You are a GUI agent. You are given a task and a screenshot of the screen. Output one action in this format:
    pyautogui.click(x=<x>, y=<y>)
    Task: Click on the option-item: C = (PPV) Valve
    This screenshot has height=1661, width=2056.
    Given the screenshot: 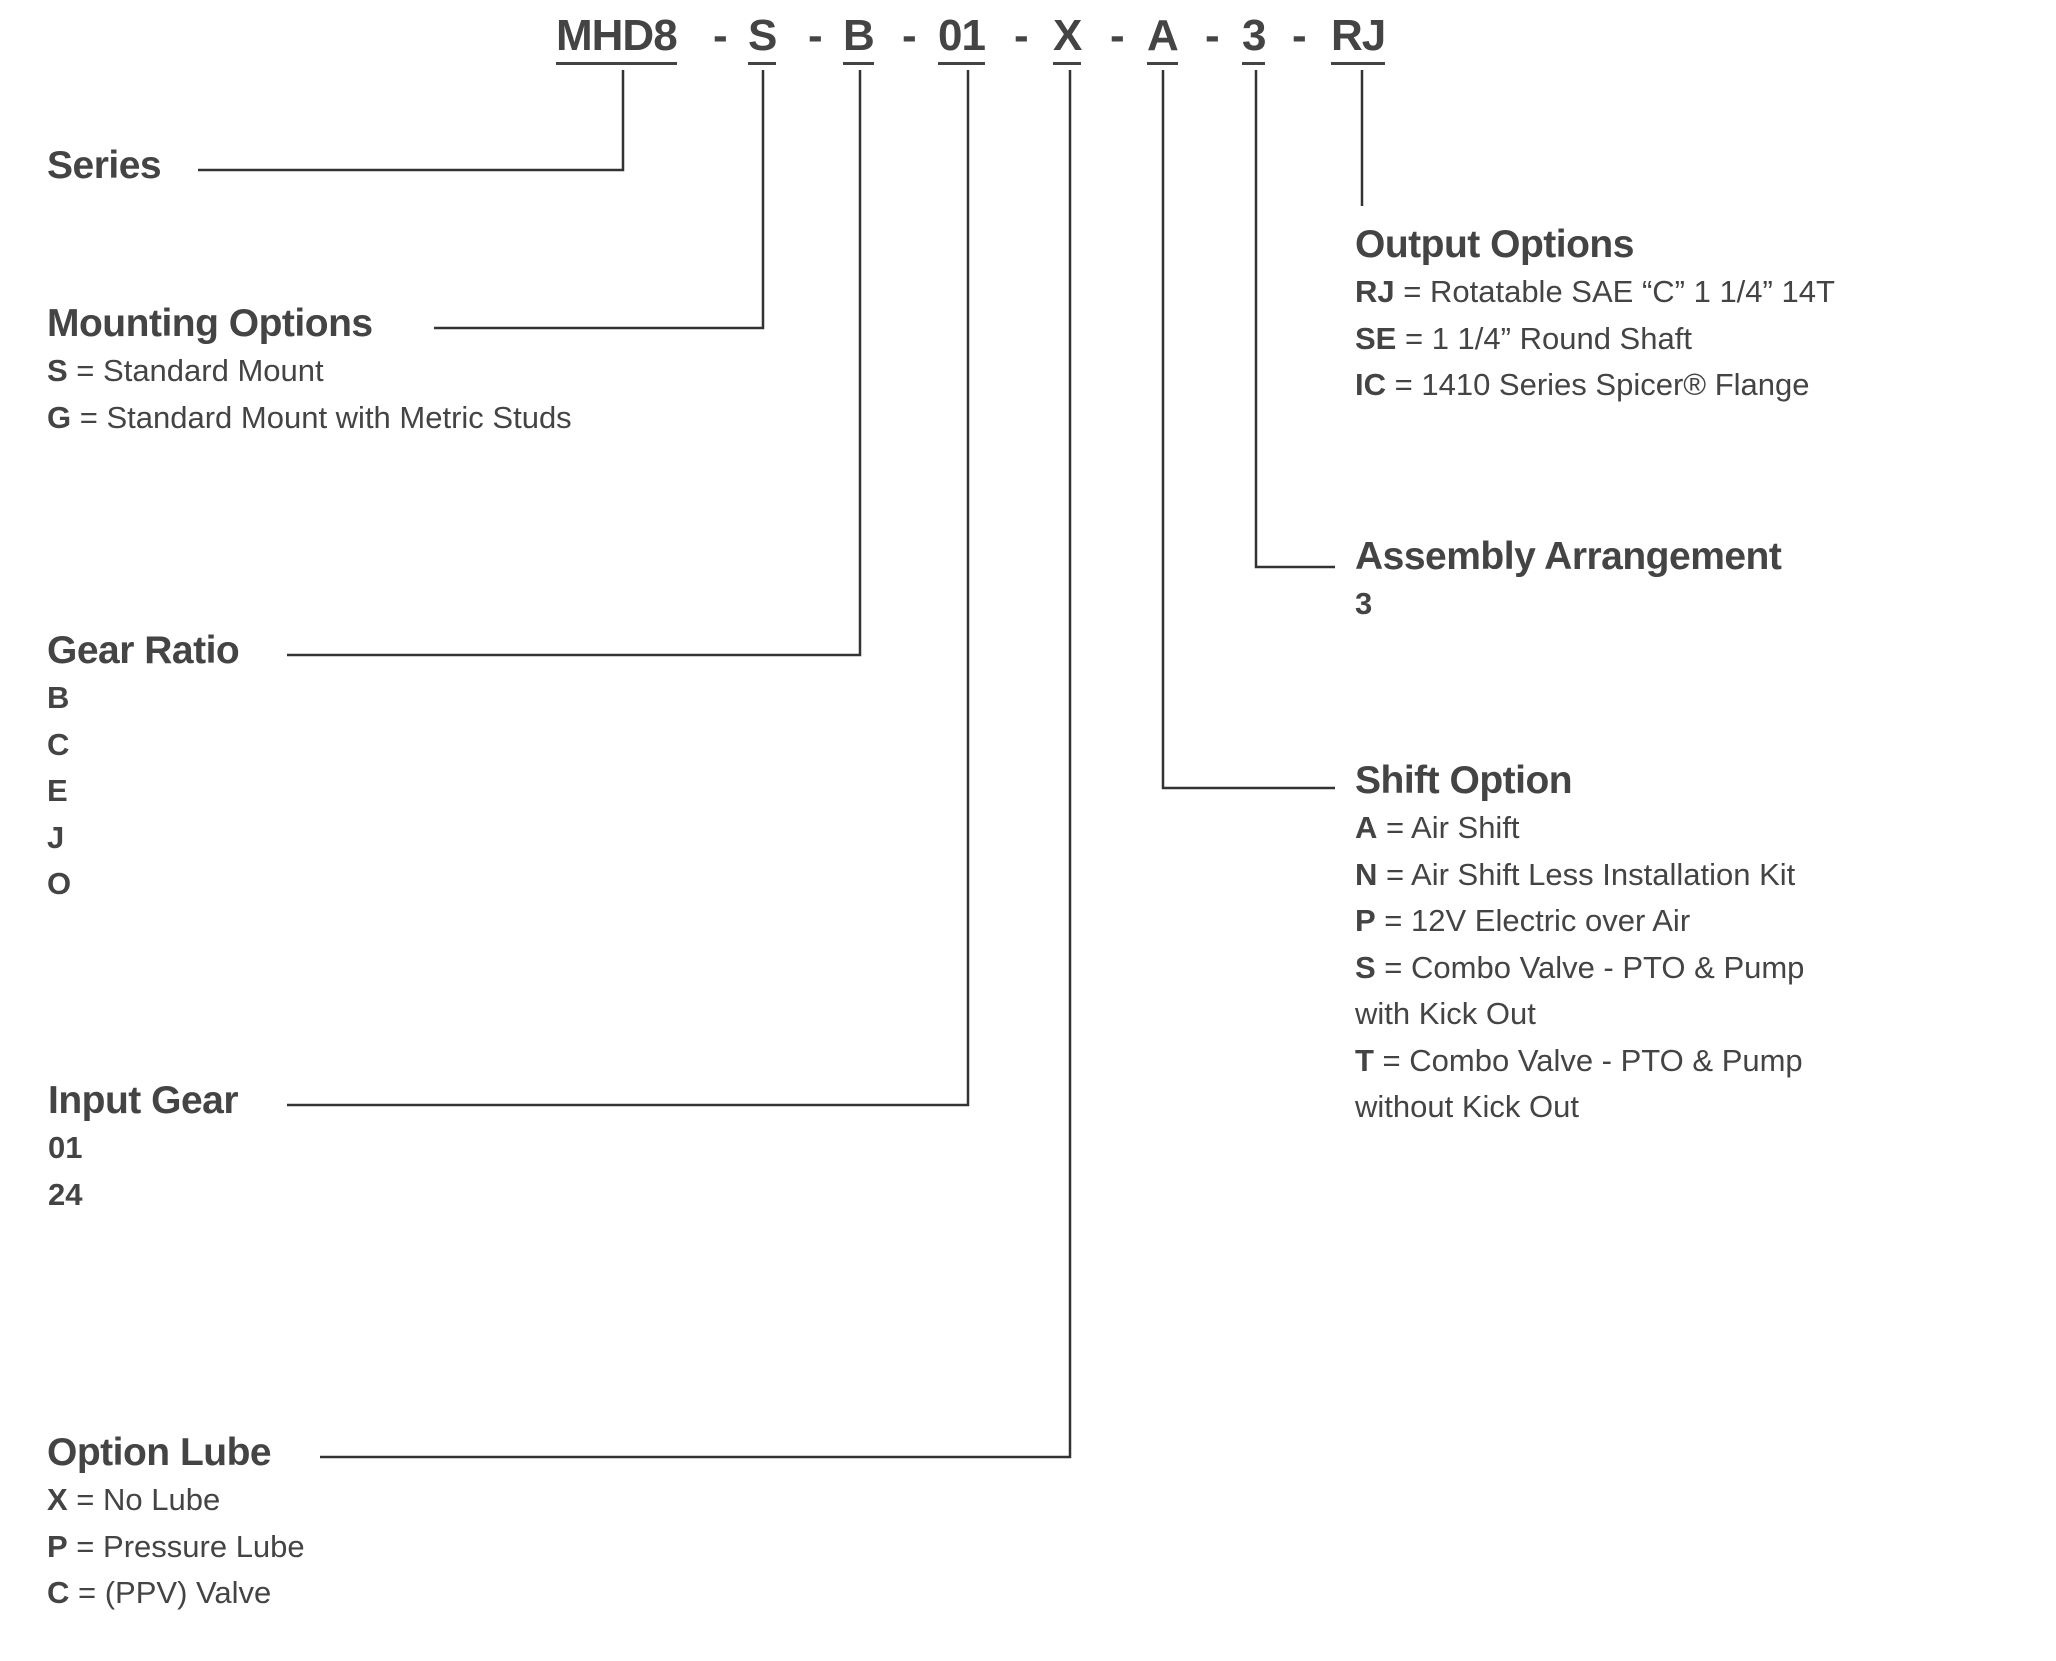 What is the action you would take?
    pyautogui.click(x=159, y=1592)
    